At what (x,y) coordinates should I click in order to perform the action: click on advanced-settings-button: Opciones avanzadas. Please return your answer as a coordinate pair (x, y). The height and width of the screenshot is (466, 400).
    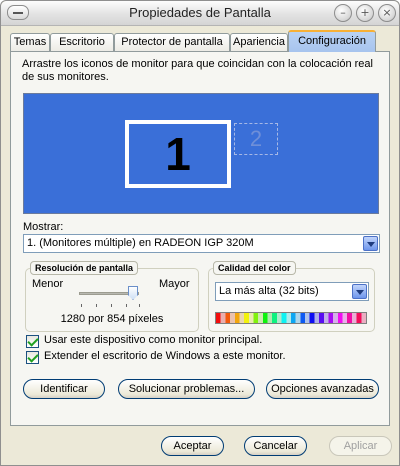
    Looking at the image, I should click on (322, 389).